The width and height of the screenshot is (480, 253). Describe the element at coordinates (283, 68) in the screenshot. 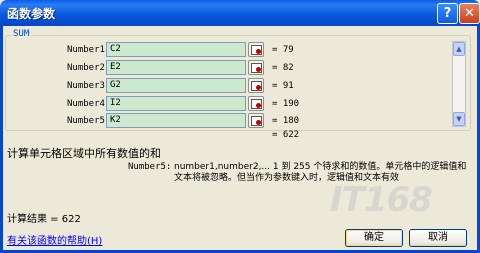

I see `argument-result-number2: = 82` at that location.